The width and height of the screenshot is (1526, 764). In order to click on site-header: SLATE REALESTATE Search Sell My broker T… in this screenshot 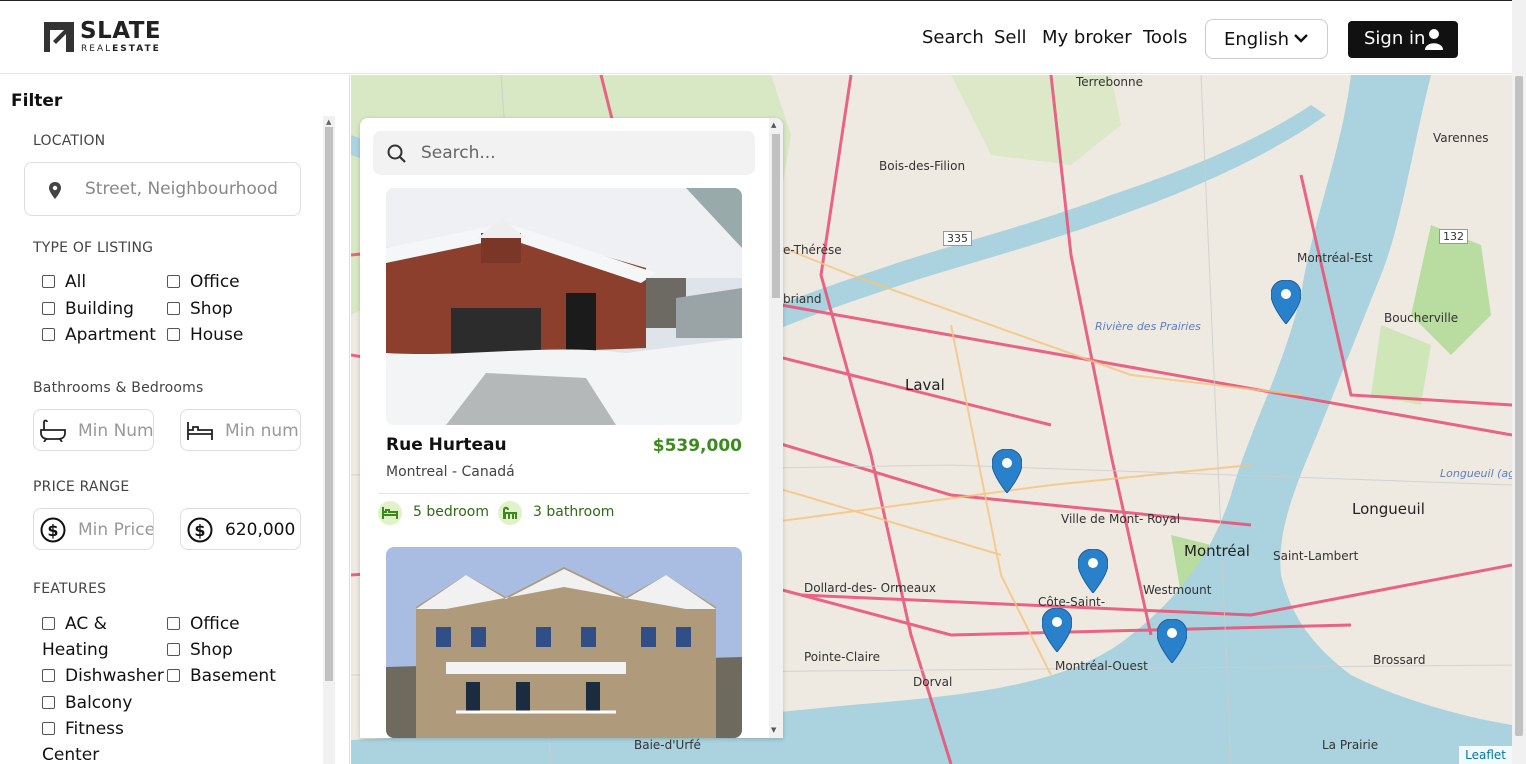, I will do `click(756, 37)`.